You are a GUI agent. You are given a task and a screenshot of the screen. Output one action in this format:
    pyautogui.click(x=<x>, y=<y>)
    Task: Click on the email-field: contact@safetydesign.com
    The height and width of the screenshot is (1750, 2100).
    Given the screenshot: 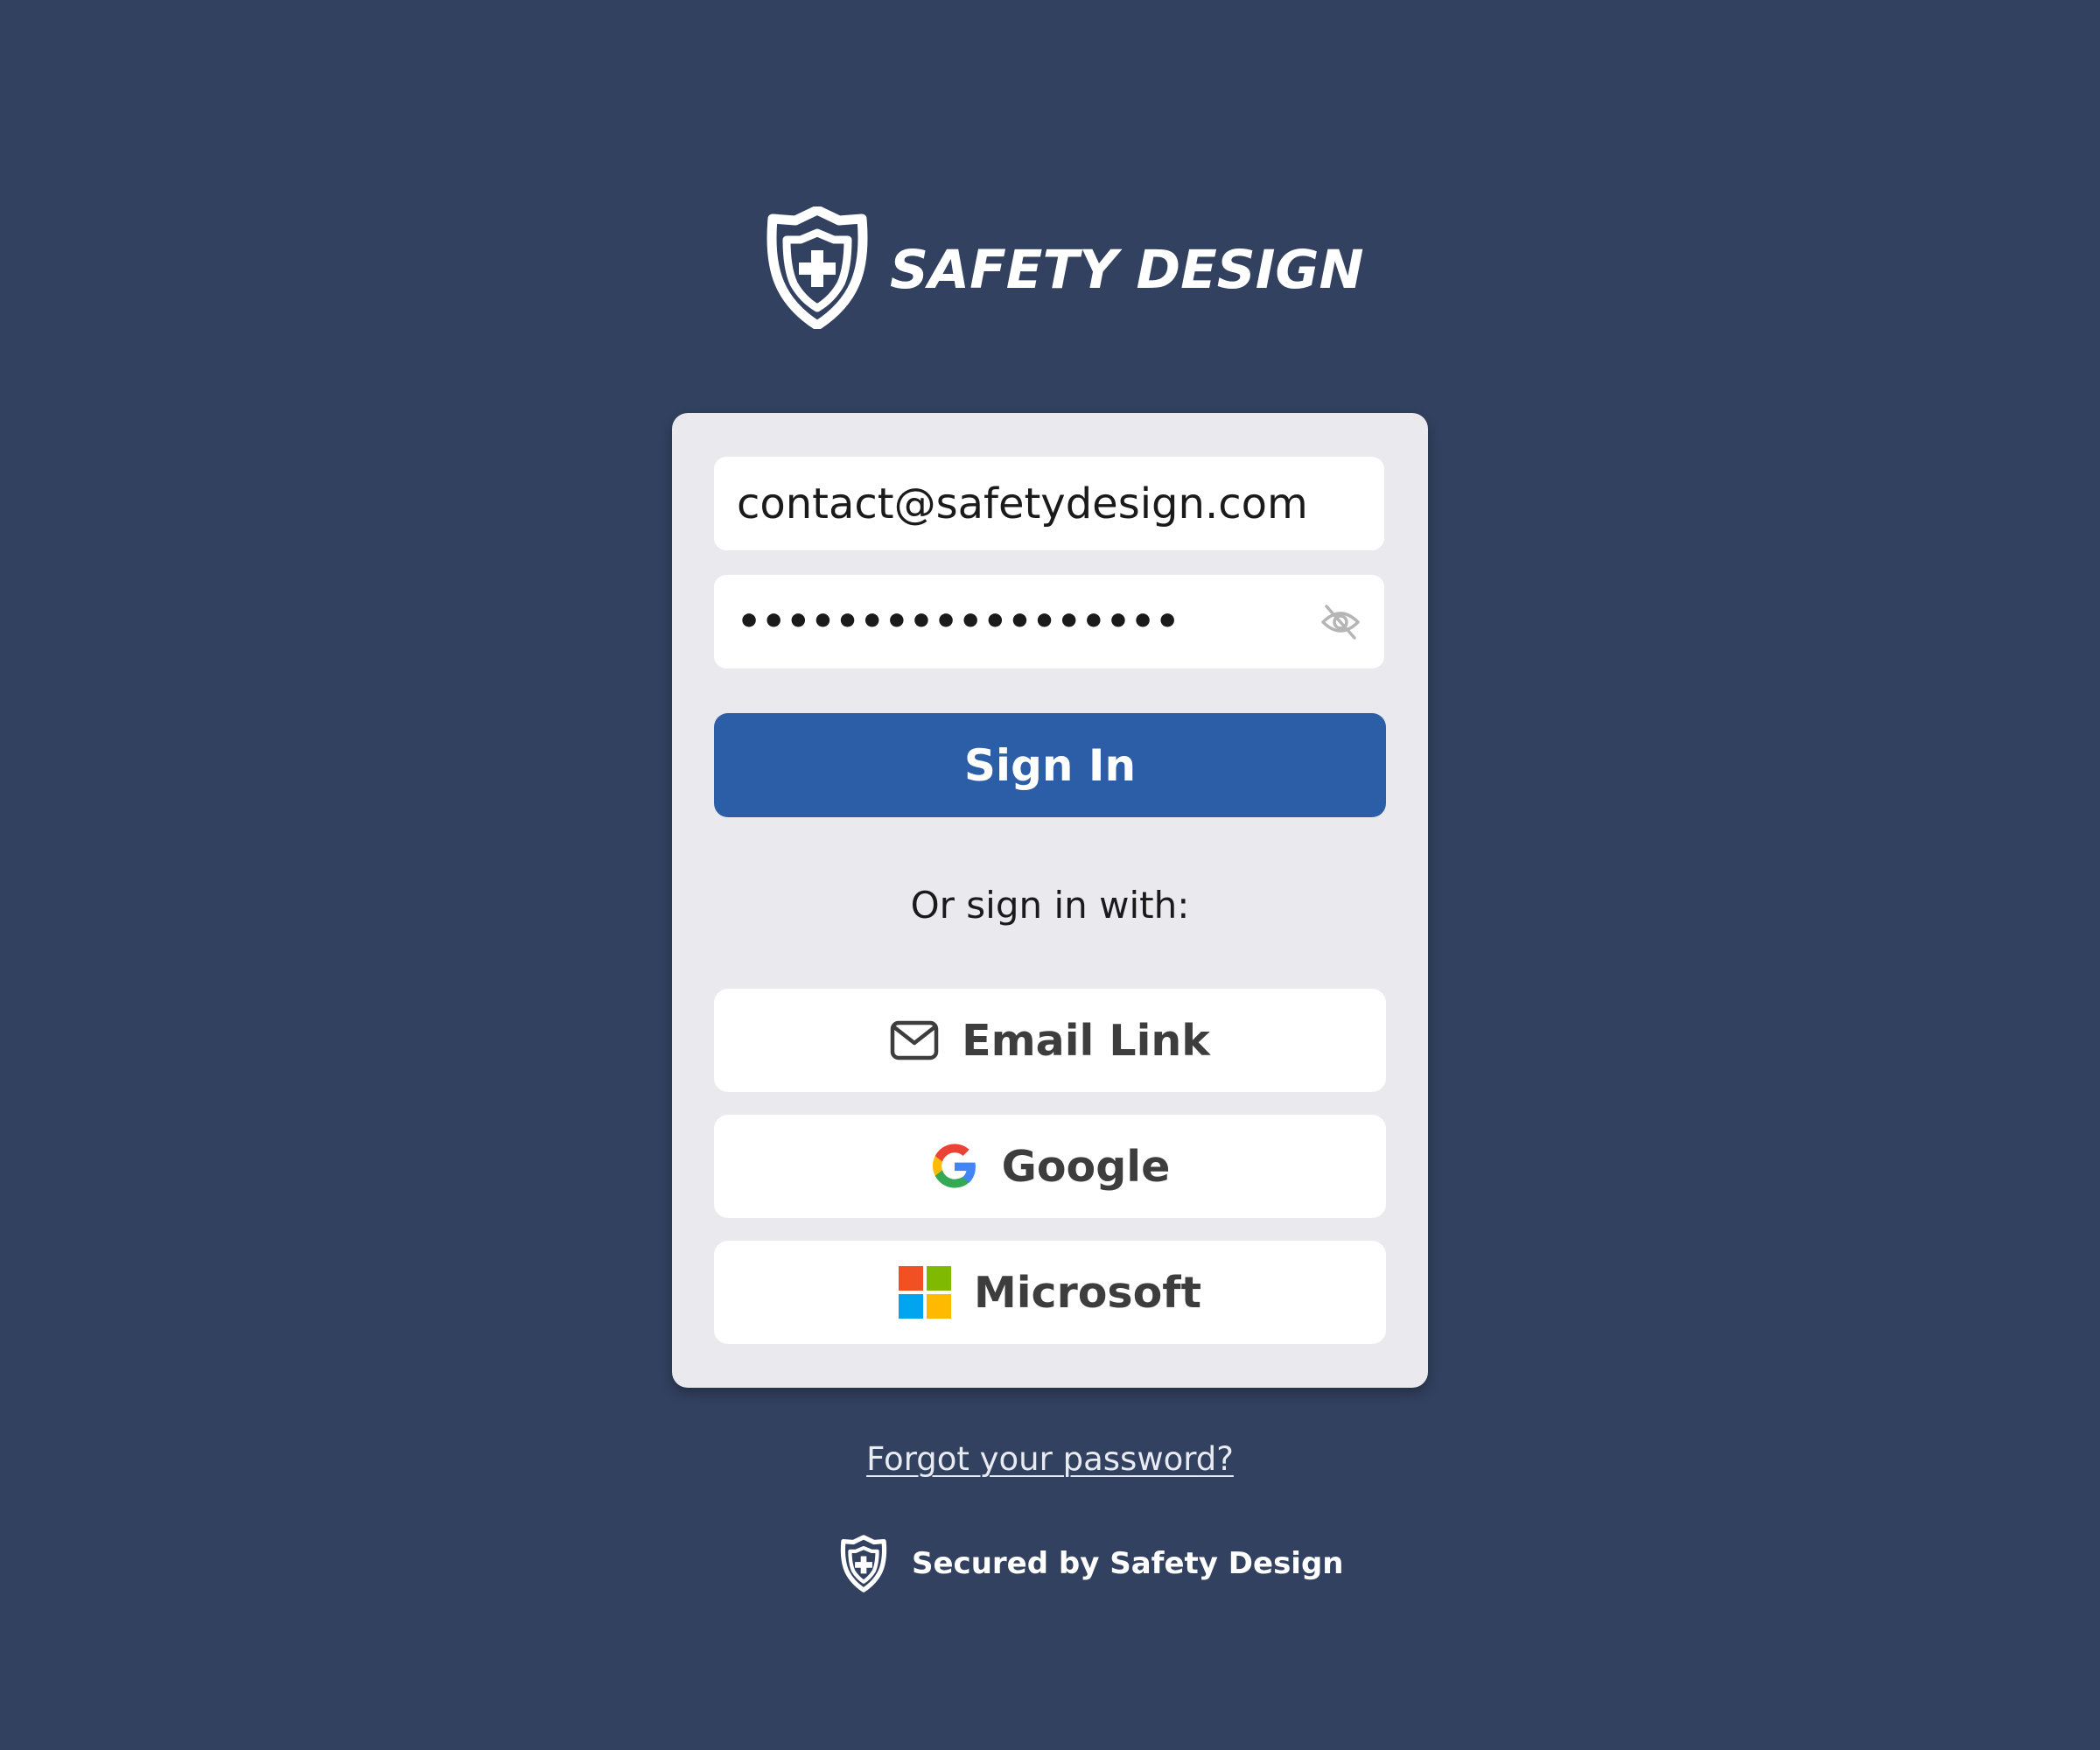 What is the action you would take?
    pyautogui.click(x=1049, y=503)
    